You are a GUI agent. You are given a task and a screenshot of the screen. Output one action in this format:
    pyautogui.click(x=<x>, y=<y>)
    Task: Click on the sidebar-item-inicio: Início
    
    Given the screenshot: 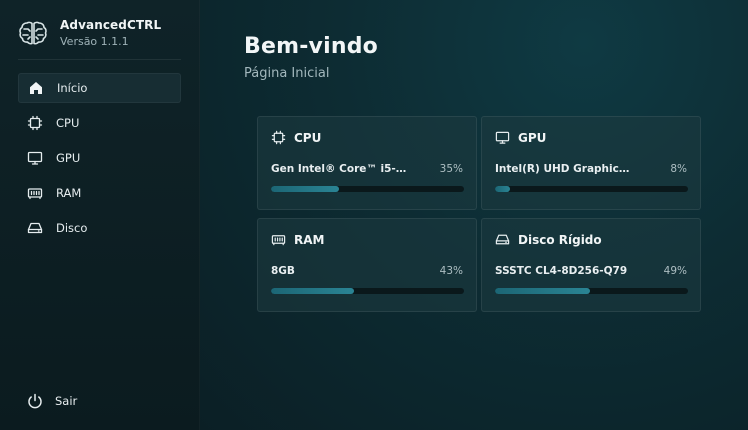 What is the action you would take?
    pyautogui.click(x=99, y=88)
    